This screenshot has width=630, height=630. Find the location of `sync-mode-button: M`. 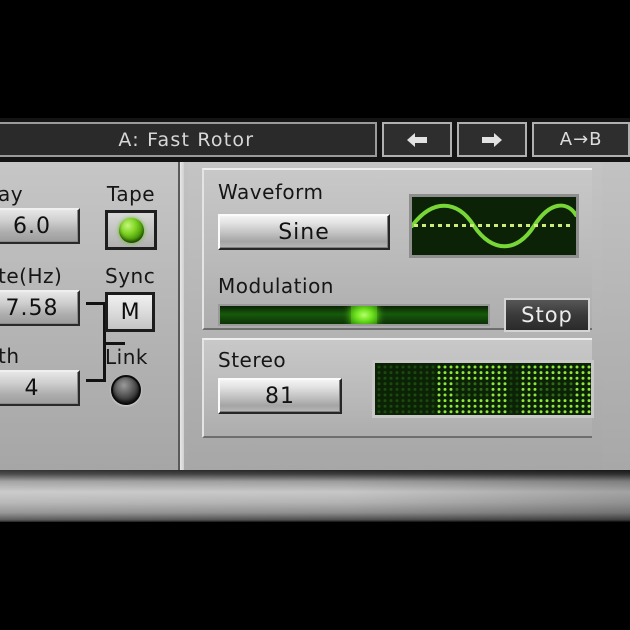

sync-mode-button: M is located at coordinates (130, 312).